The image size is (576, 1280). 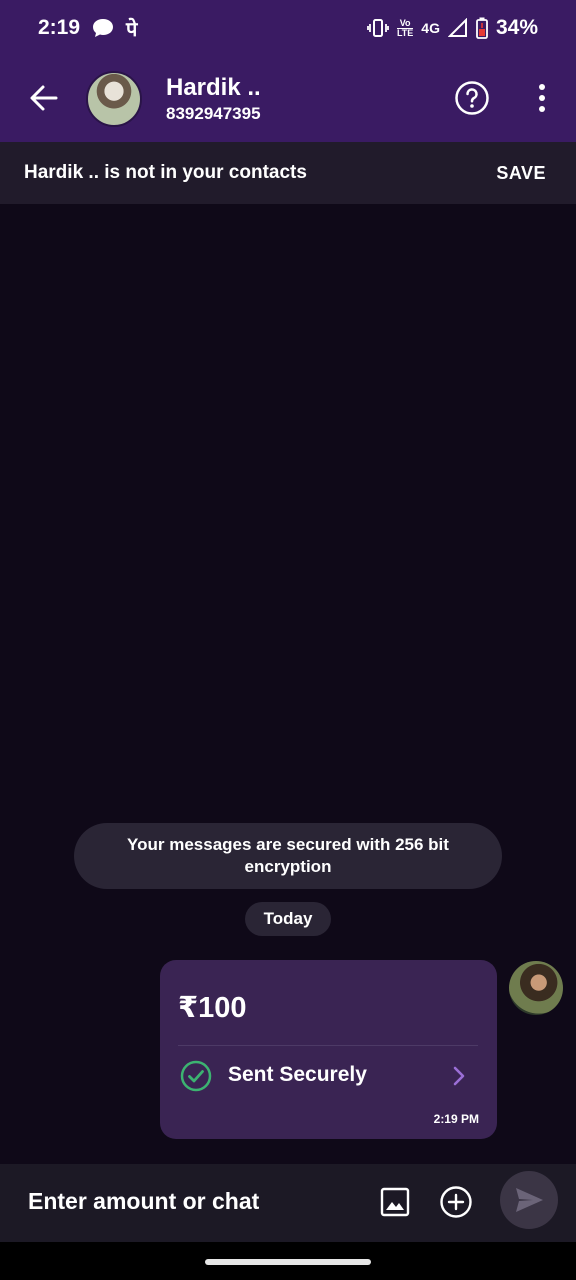 I want to click on back-arrow-icon, so click(x=44, y=98).